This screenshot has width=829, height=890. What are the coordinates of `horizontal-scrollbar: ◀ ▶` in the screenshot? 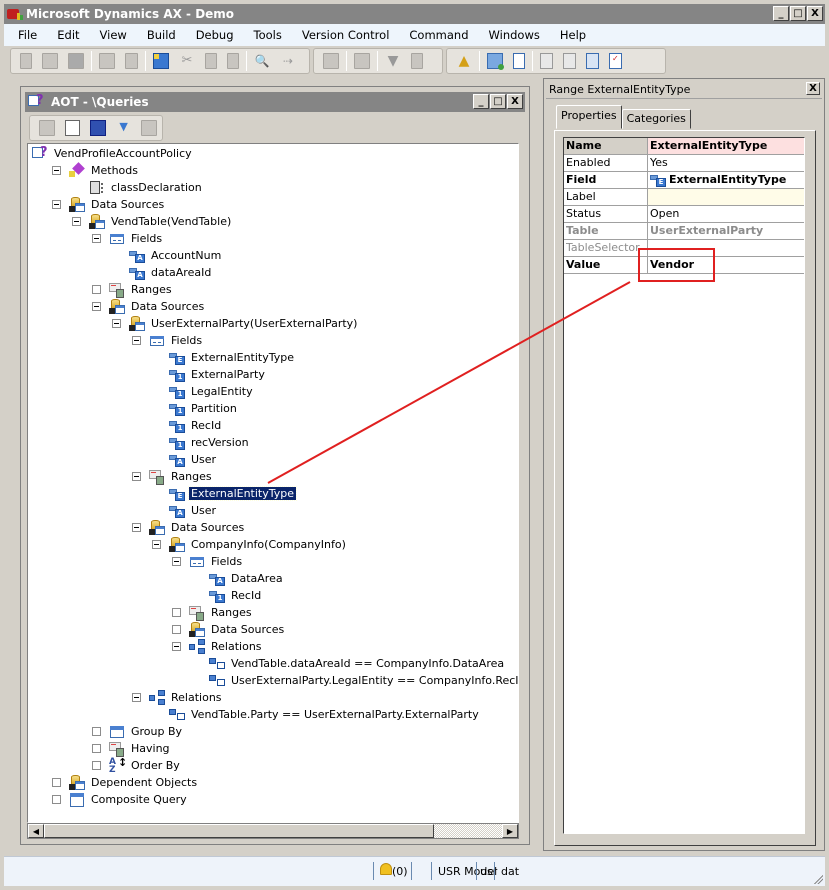 It's located at (273, 831).